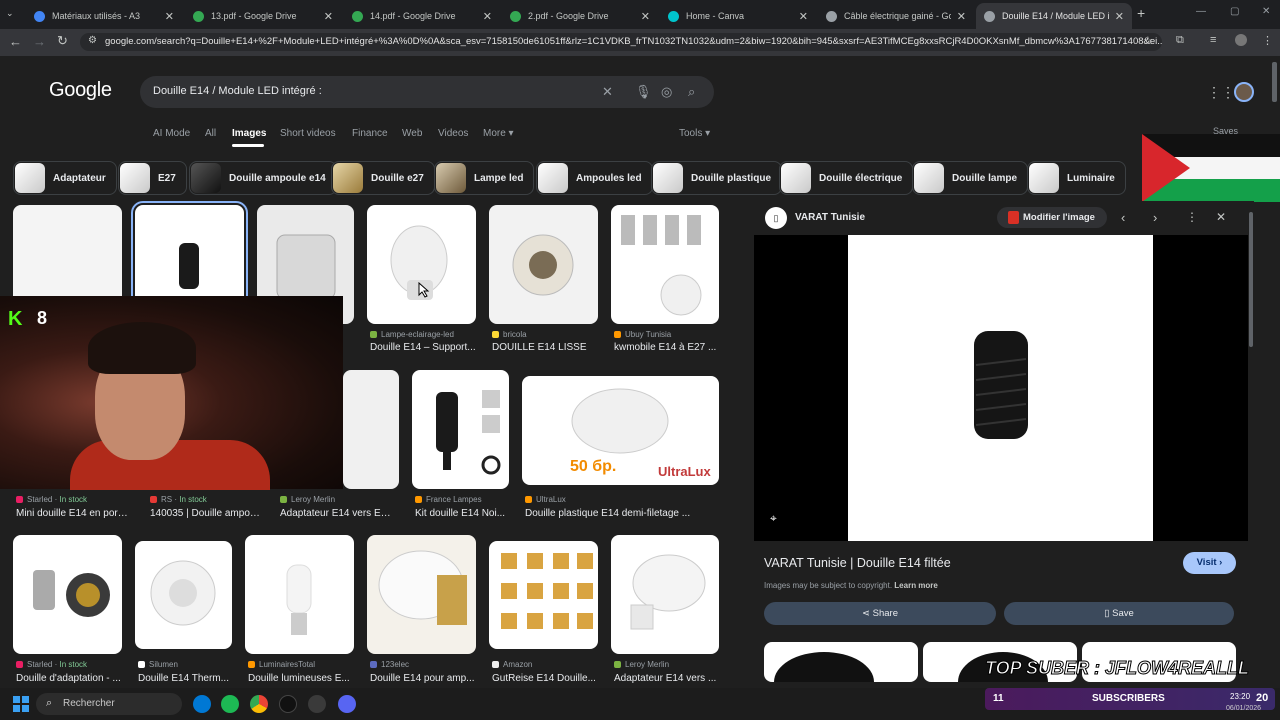 This screenshot has width=1280, height=720. Describe the element at coordinates (607, 92) in the screenshot. I see `clear-icon: ✕` at that location.